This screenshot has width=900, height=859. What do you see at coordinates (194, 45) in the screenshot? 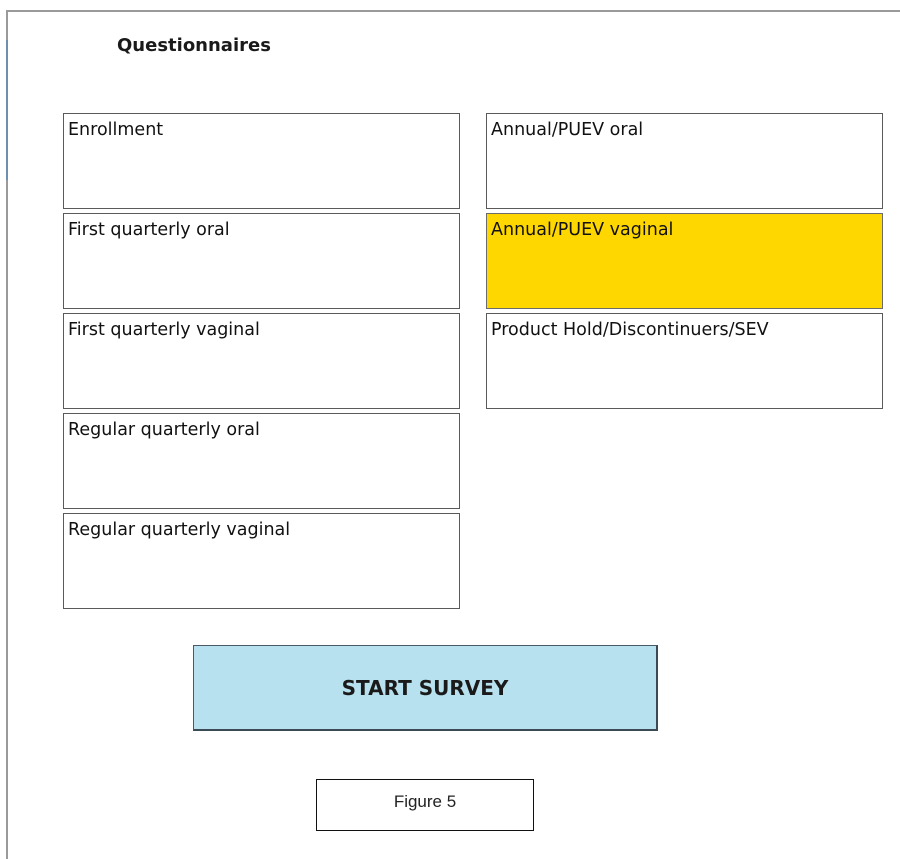
I see `page-title: Questionnaires` at bounding box center [194, 45].